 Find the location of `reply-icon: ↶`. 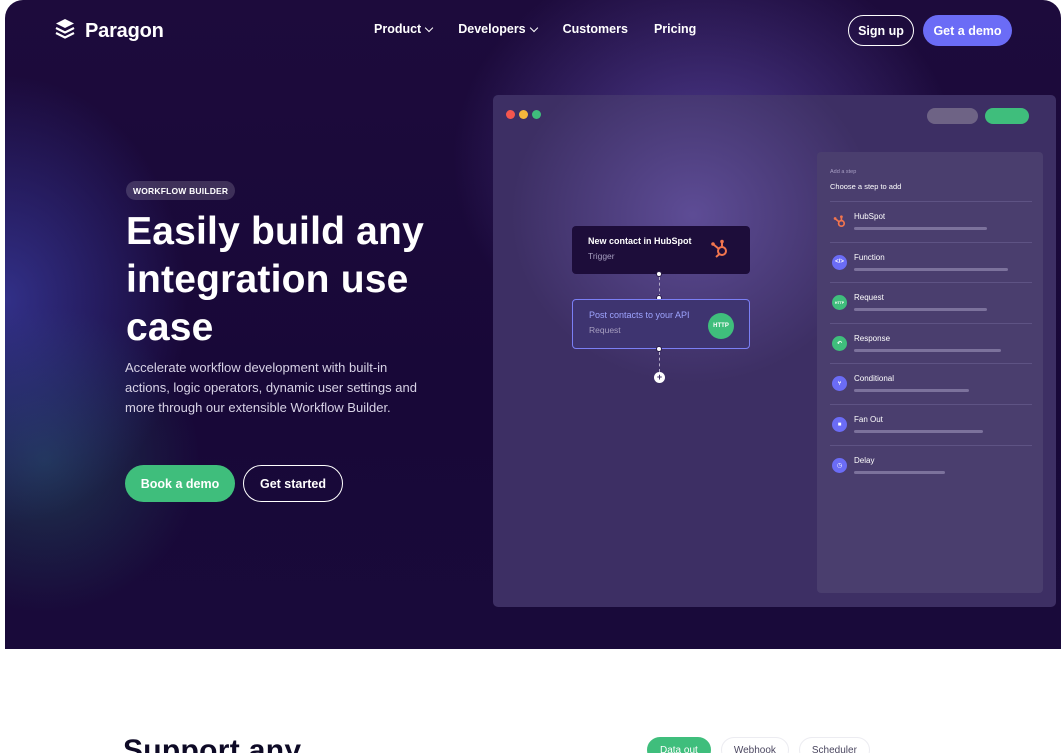

reply-icon: ↶ is located at coordinates (839, 343).